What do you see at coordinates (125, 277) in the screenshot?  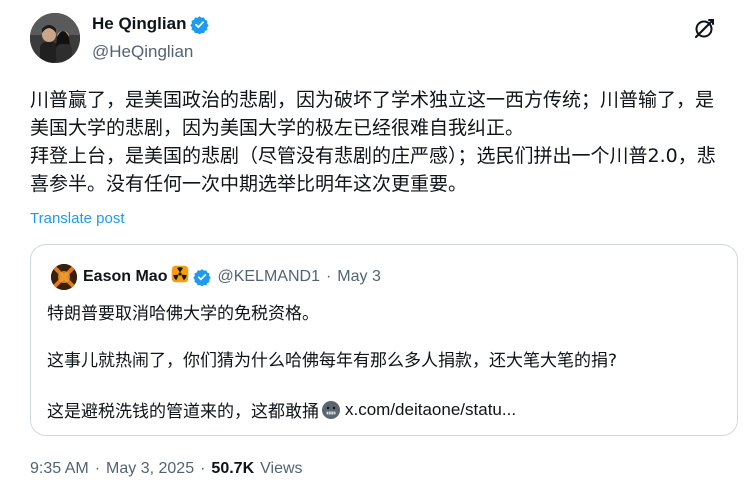 I see `quote-author-name: Eason Mao` at bounding box center [125, 277].